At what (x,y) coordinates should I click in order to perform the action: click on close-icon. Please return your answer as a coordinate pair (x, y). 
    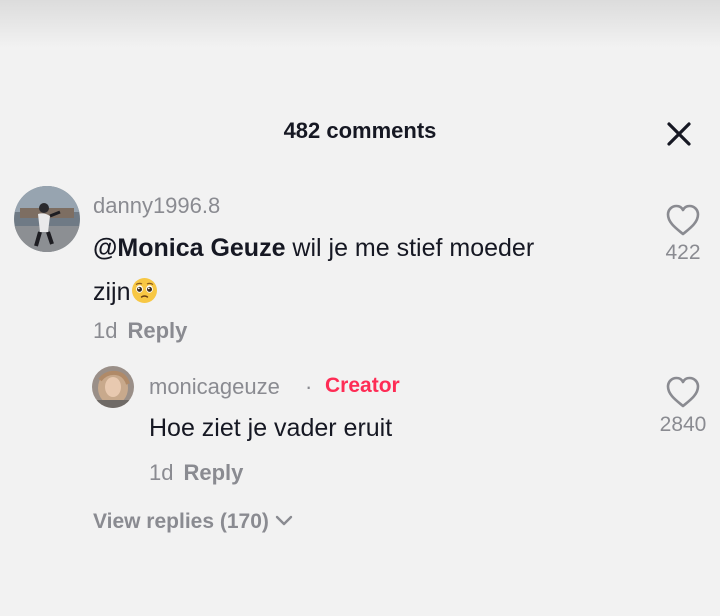
    Looking at the image, I should click on (679, 134).